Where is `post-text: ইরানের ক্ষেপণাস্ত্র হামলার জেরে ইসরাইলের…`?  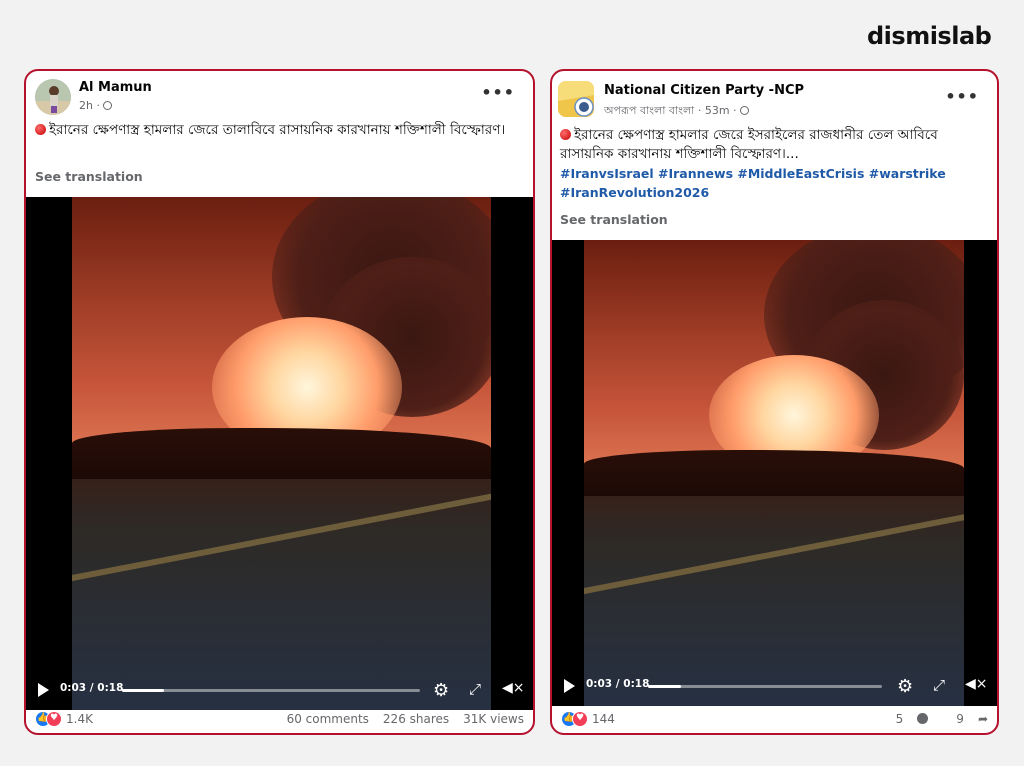
post-text: ইরানের ক্ষেপণাস্ত্র হামলার জেরে ইসরাইলের… is located at coordinates (775, 164).